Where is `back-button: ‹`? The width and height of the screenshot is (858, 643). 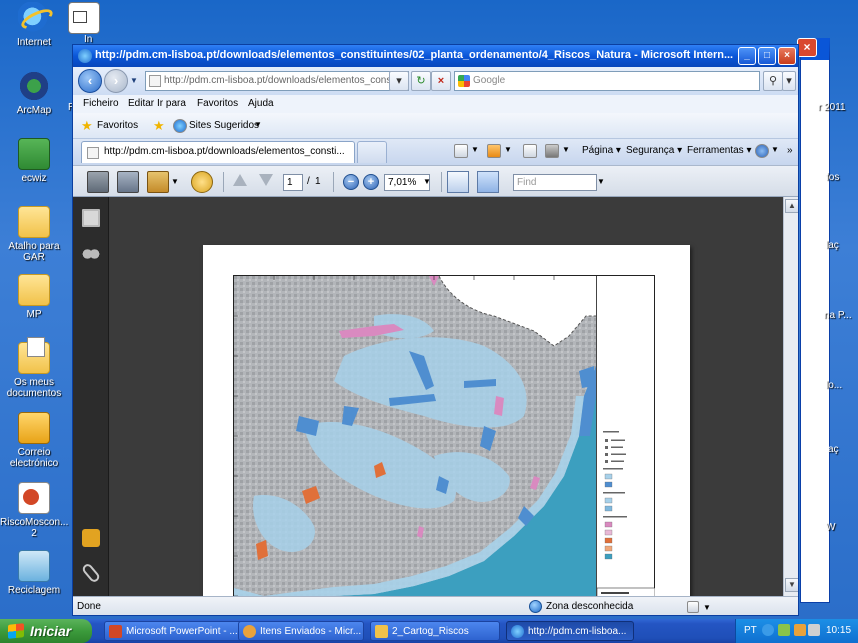
back-button: ‹ is located at coordinates (90, 81).